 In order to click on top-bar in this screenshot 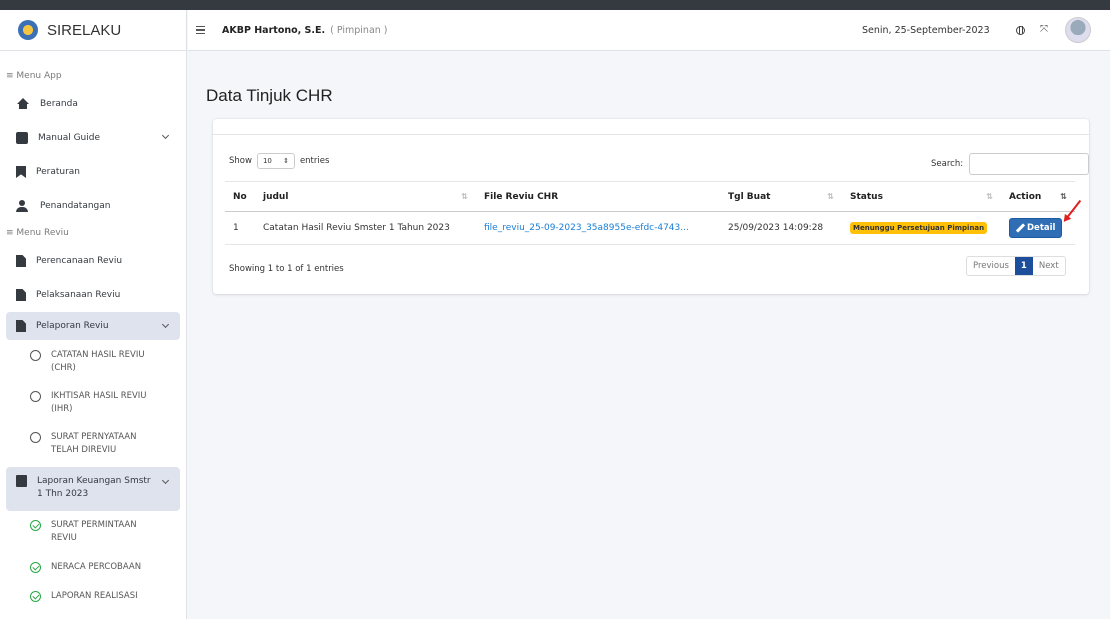, I will do `click(555, 5)`.